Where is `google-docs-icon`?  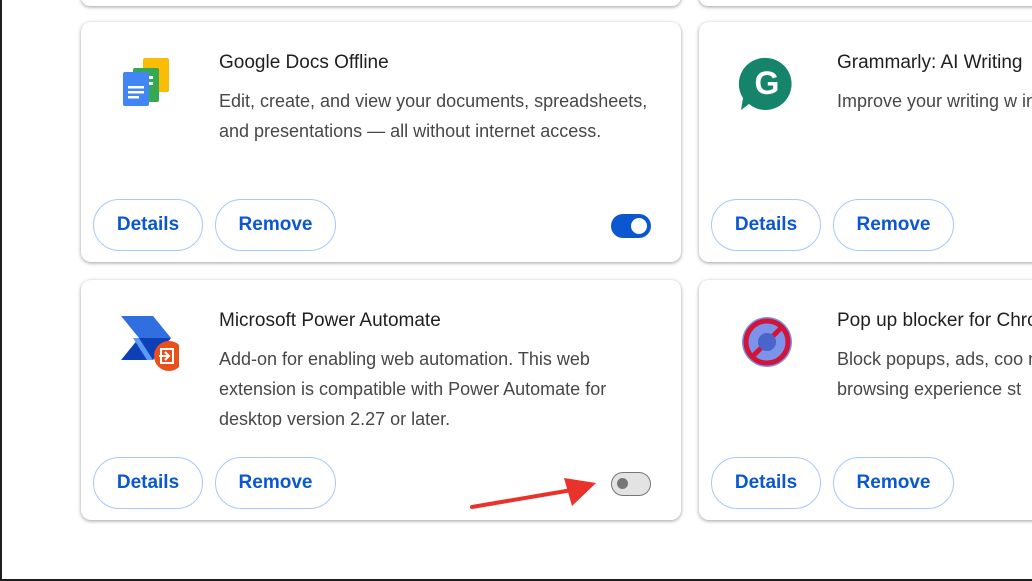
google-docs-icon is located at coordinates (149, 84).